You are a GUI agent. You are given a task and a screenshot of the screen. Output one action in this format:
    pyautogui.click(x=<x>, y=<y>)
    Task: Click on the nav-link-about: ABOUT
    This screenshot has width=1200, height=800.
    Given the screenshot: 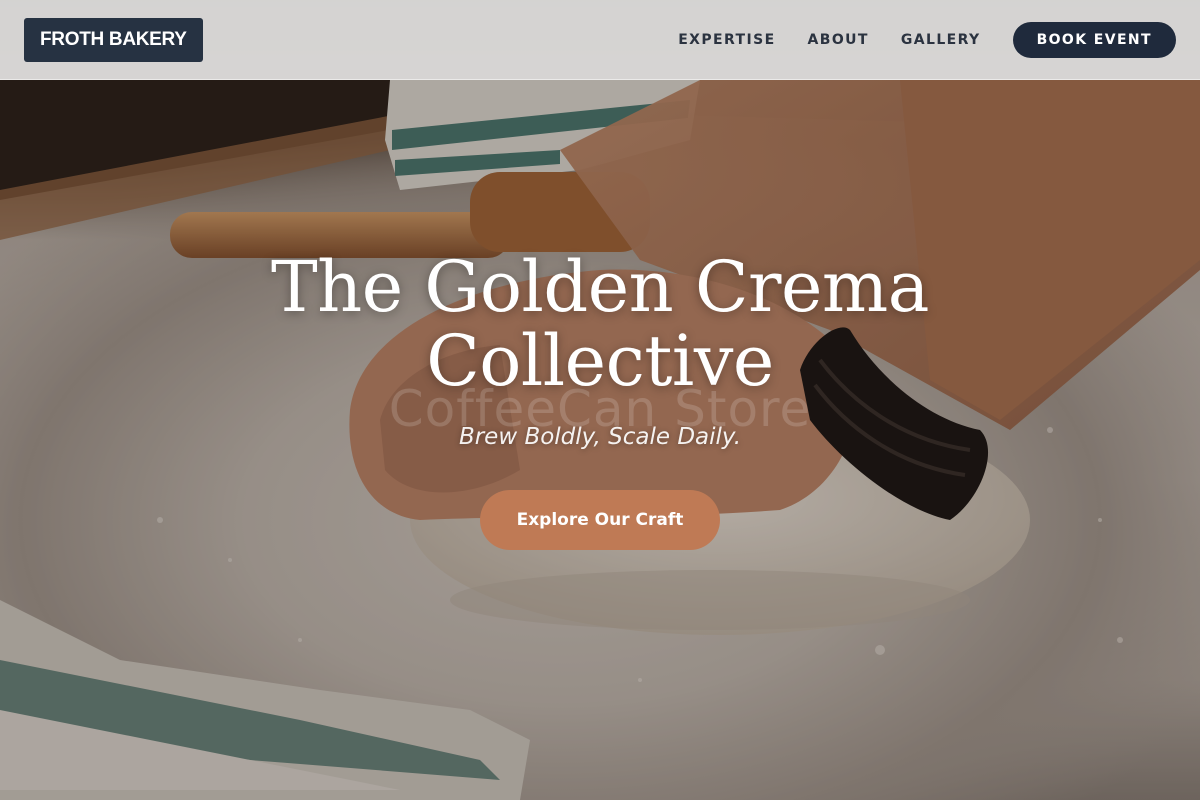 What is the action you would take?
    pyautogui.click(x=838, y=40)
    